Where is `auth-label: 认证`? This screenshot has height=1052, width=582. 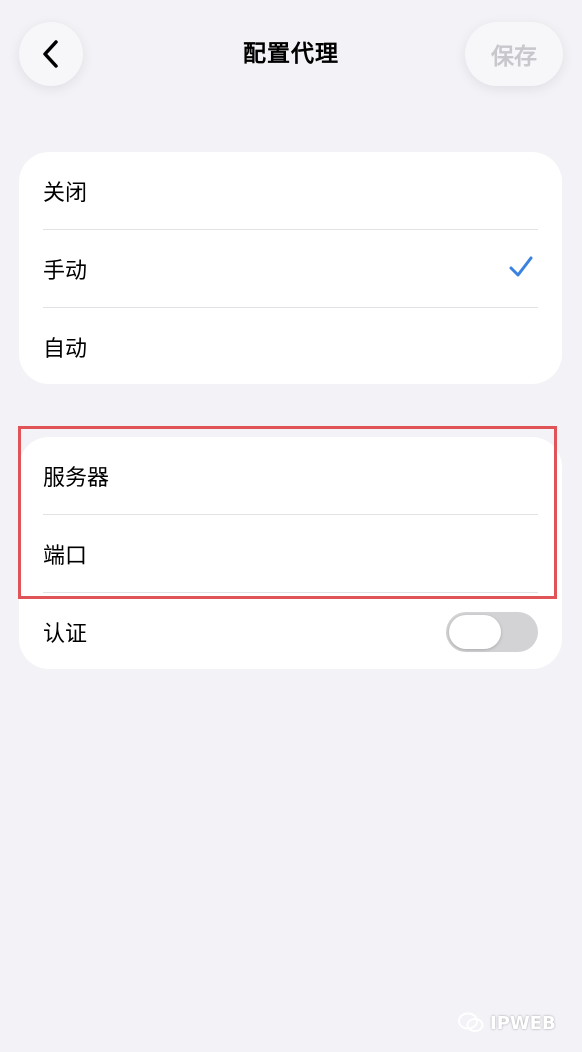 auth-label: 认证 is located at coordinates (65, 634).